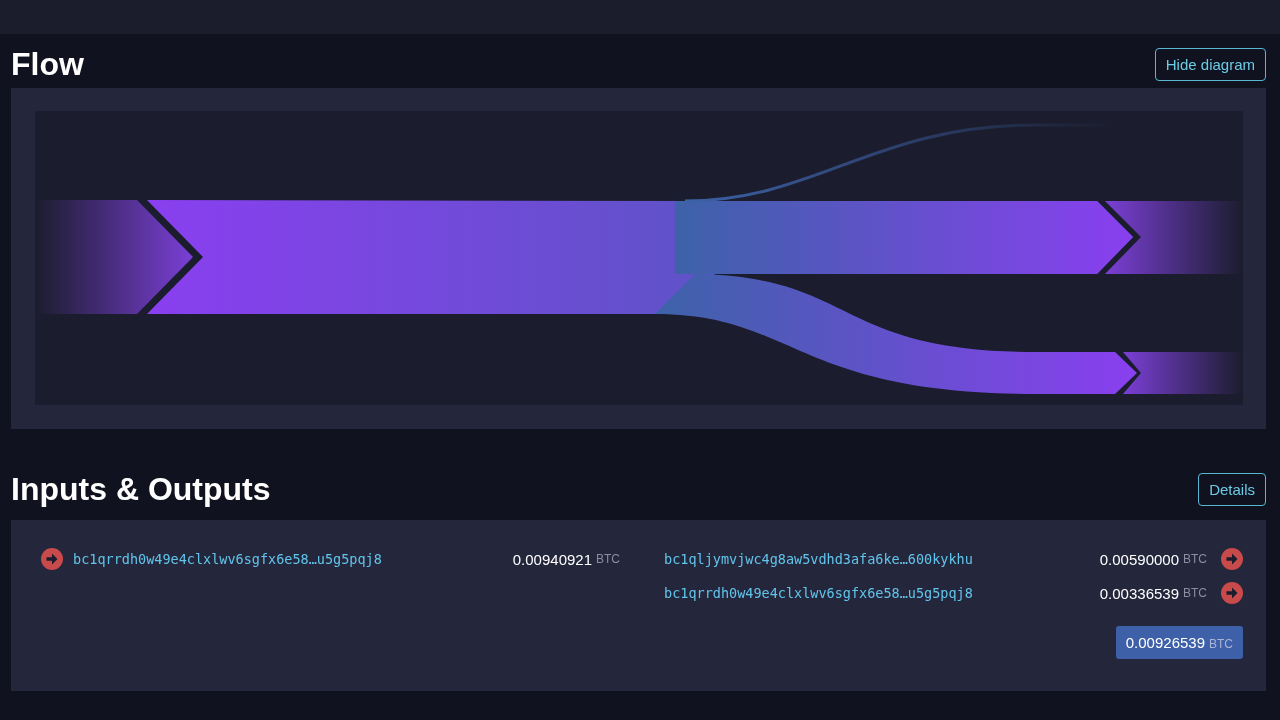 Image resolution: width=1280 pixels, height=720 pixels. I want to click on address-link: bc1qljymvjwc4g8aw5vdhd3afa6ke…600kykhu, so click(882, 559).